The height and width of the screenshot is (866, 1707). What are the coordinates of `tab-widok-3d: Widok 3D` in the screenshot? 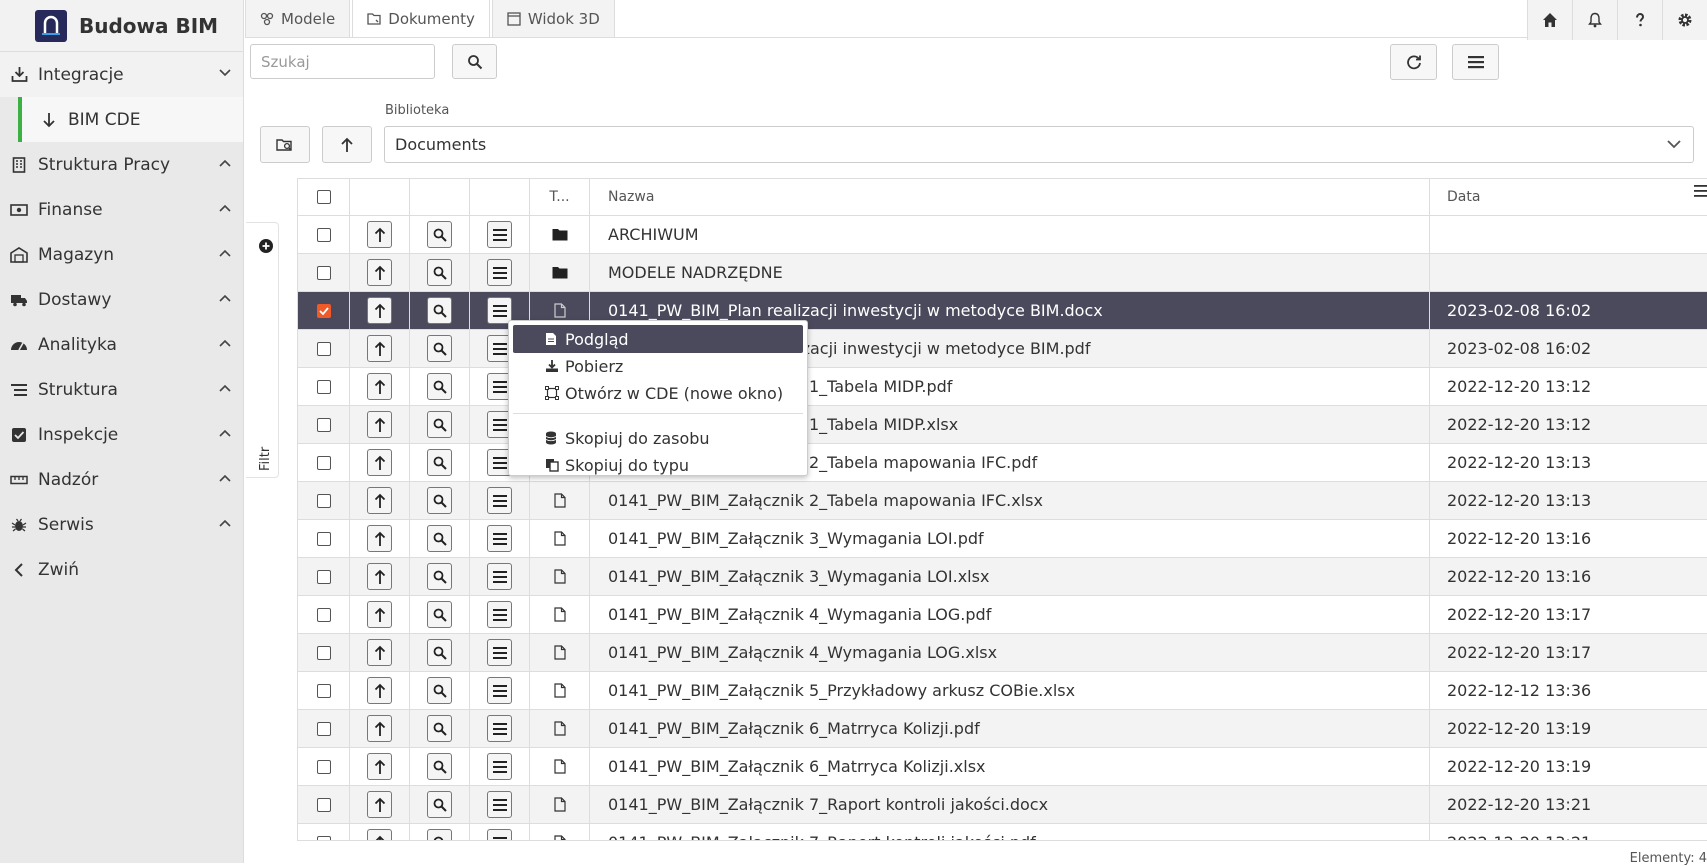 It's located at (553, 19).